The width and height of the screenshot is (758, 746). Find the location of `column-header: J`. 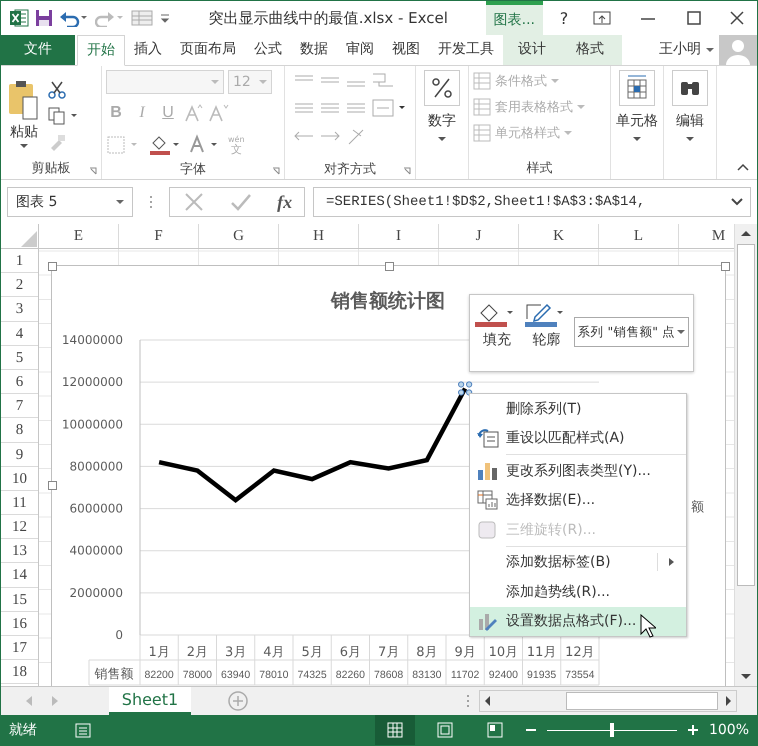

column-header: J is located at coordinates (479, 236).